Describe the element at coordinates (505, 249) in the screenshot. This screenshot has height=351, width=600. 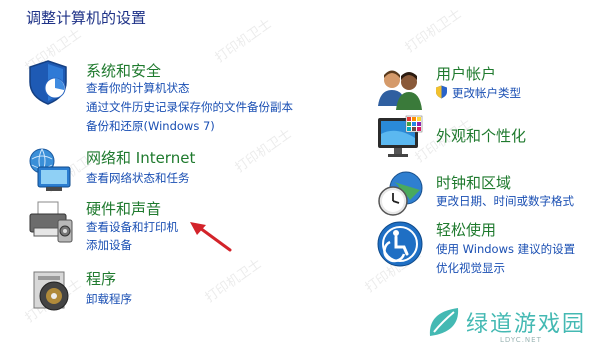
I see `use-windows-recommended-settings-link: 使用 Windows 建议的设置` at that location.